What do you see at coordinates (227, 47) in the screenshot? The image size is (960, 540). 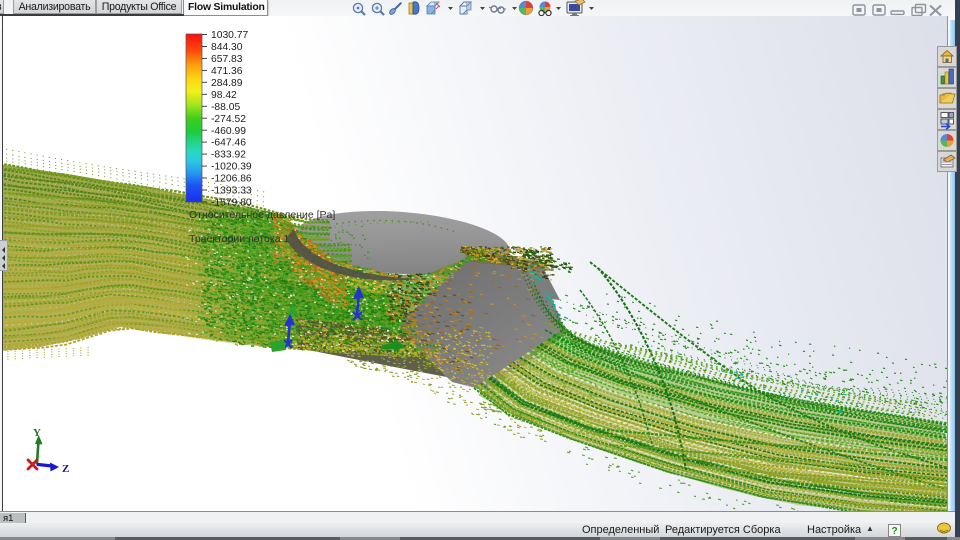 I see `svg-text: 844.30` at bounding box center [227, 47].